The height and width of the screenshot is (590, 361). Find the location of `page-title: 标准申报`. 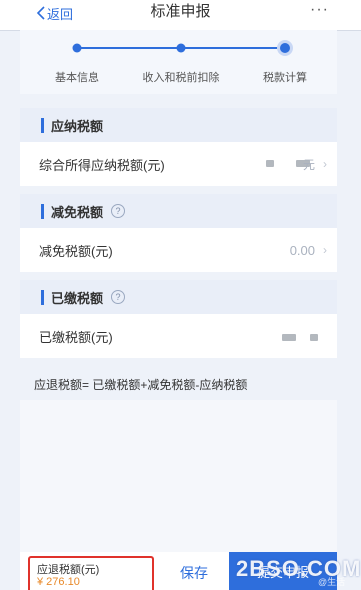

page-title: 标准申报 is located at coordinates (180, 11).